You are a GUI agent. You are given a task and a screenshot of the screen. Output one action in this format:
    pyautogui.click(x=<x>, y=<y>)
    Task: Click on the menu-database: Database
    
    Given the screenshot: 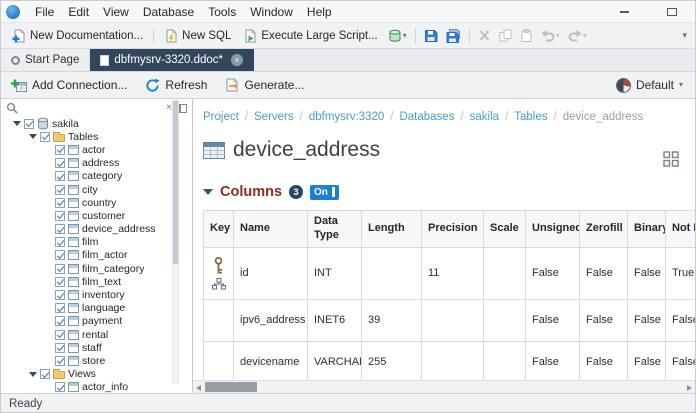 What is the action you would take?
    pyautogui.click(x=168, y=12)
    